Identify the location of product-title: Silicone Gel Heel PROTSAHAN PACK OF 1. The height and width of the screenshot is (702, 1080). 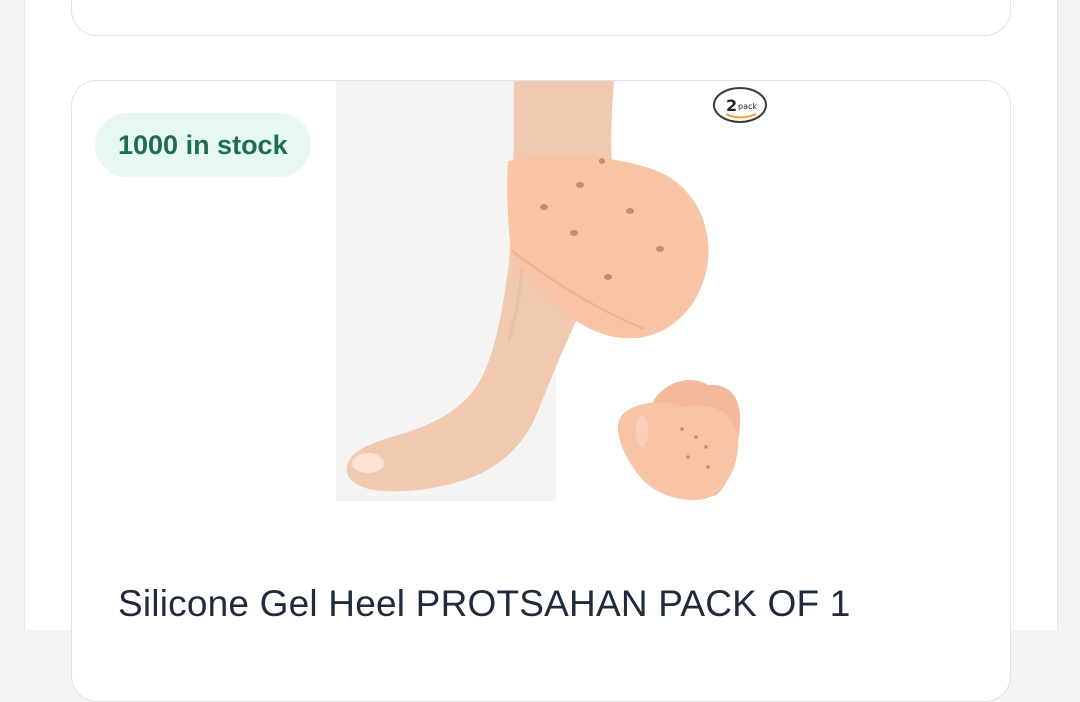
(484, 604).